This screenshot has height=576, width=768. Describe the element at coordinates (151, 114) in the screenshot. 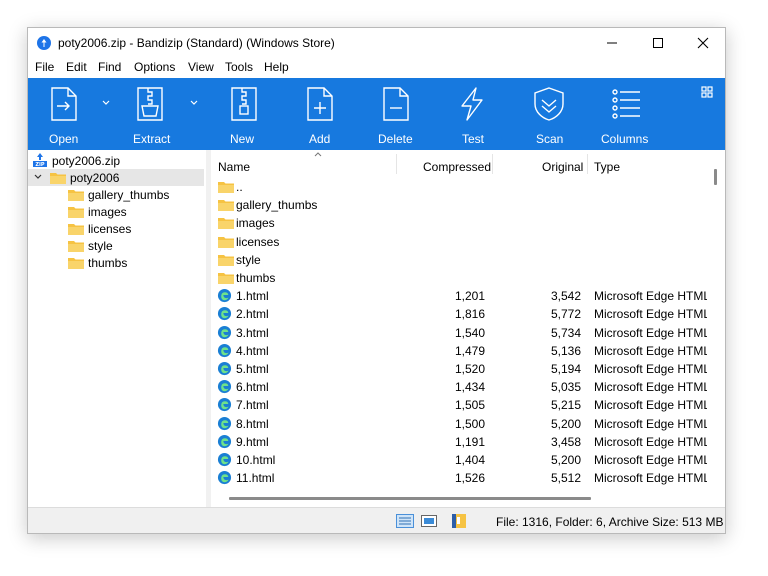

I see `extract-button: Extract` at that location.